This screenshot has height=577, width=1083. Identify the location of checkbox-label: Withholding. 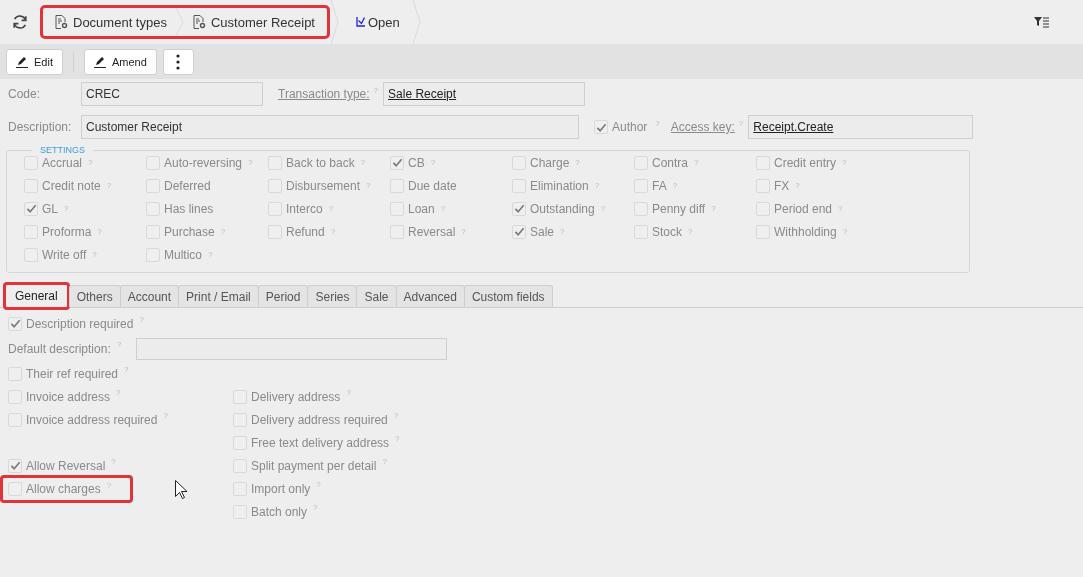
(805, 231).